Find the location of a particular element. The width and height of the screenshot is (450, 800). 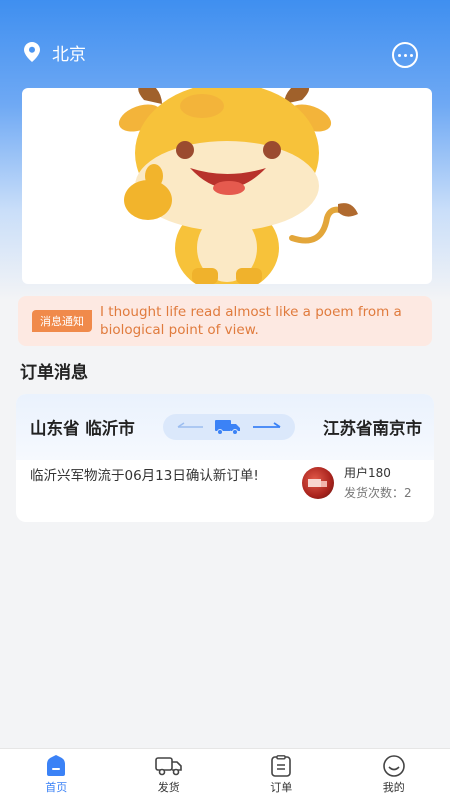

avatar-truck-image is located at coordinates (317, 482).